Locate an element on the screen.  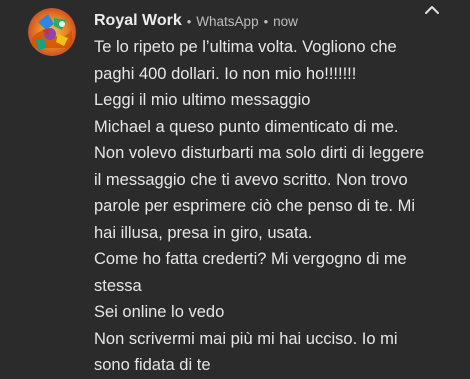
message-line: sono fidata di te is located at coordinates (152, 365).